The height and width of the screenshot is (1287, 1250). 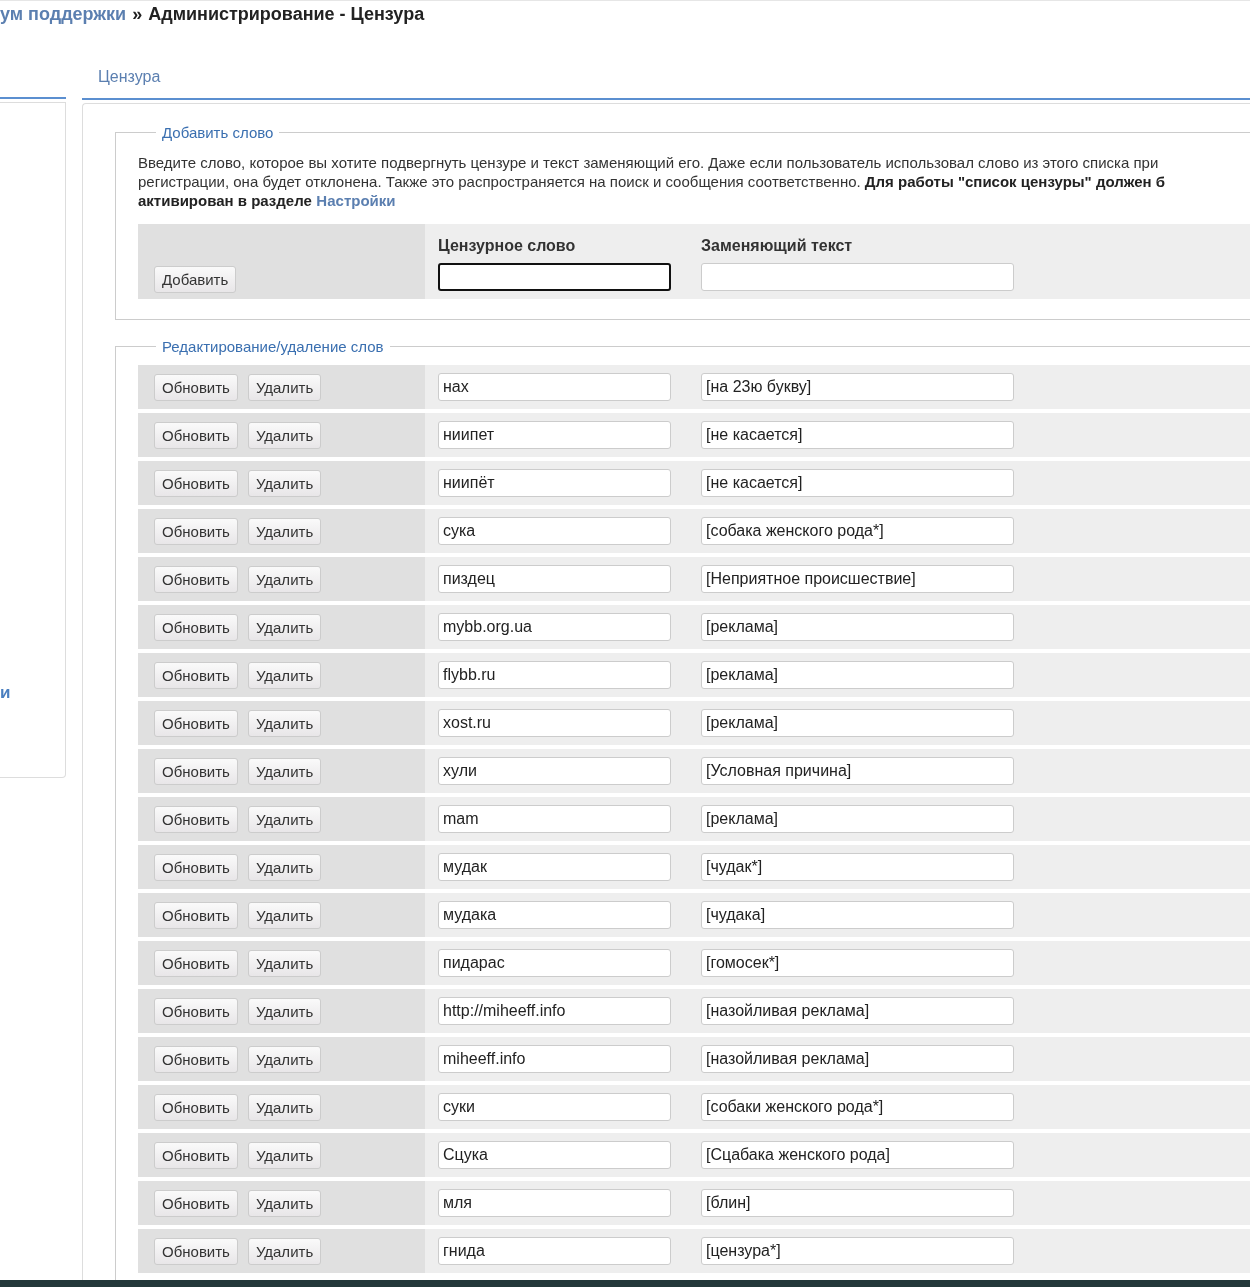 What do you see at coordinates (777, 246) in the screenshot?
I see `column-header: Заменяющий текст` at bounding box center [777, 246].